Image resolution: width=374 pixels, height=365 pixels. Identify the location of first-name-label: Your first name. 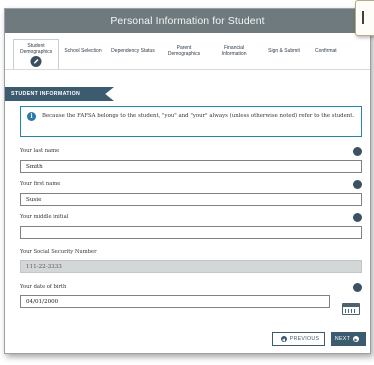
(40, 184).